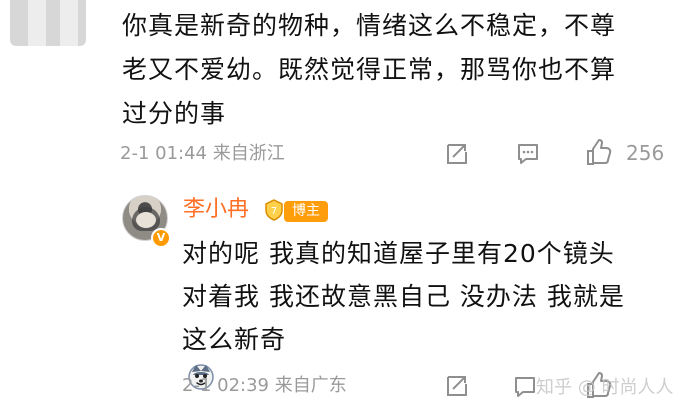  What do you see at coordinates (645, 153) in the screenshot?
I see `like-count: 256` at bounding box center [645, 153].